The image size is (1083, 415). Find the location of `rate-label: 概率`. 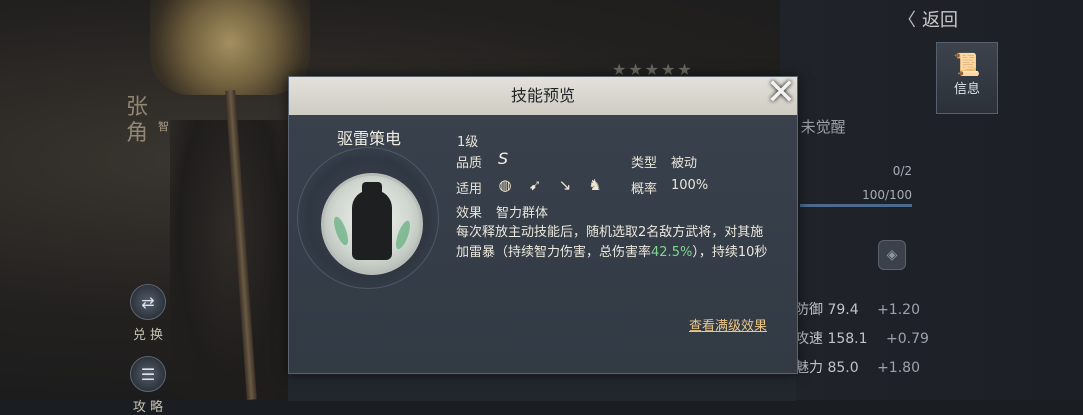

rate-label: 概率 is located at coordinates (644, 189).